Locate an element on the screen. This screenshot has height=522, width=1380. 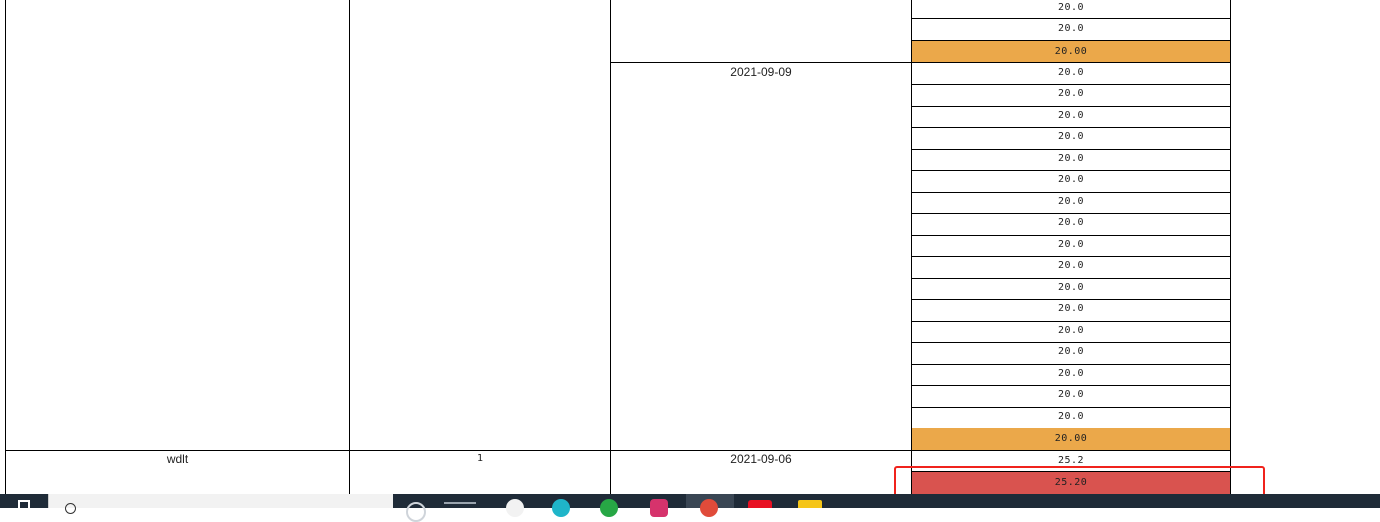
date-cell: 2021-09-06 is located at coordinates (761, 459).